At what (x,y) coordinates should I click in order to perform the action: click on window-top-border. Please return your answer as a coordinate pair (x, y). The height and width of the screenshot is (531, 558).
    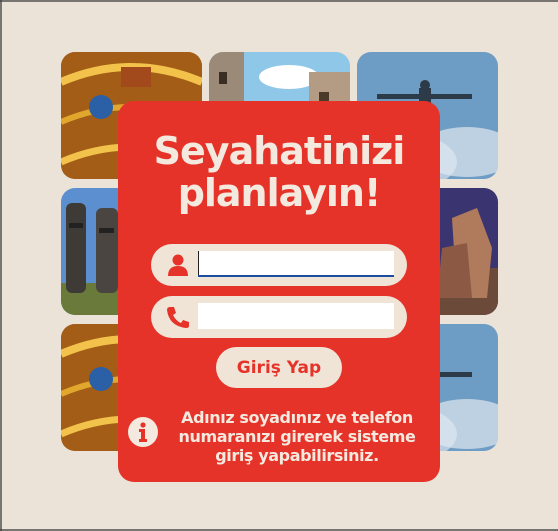
    Looking at the image, I should click on (279, 1).